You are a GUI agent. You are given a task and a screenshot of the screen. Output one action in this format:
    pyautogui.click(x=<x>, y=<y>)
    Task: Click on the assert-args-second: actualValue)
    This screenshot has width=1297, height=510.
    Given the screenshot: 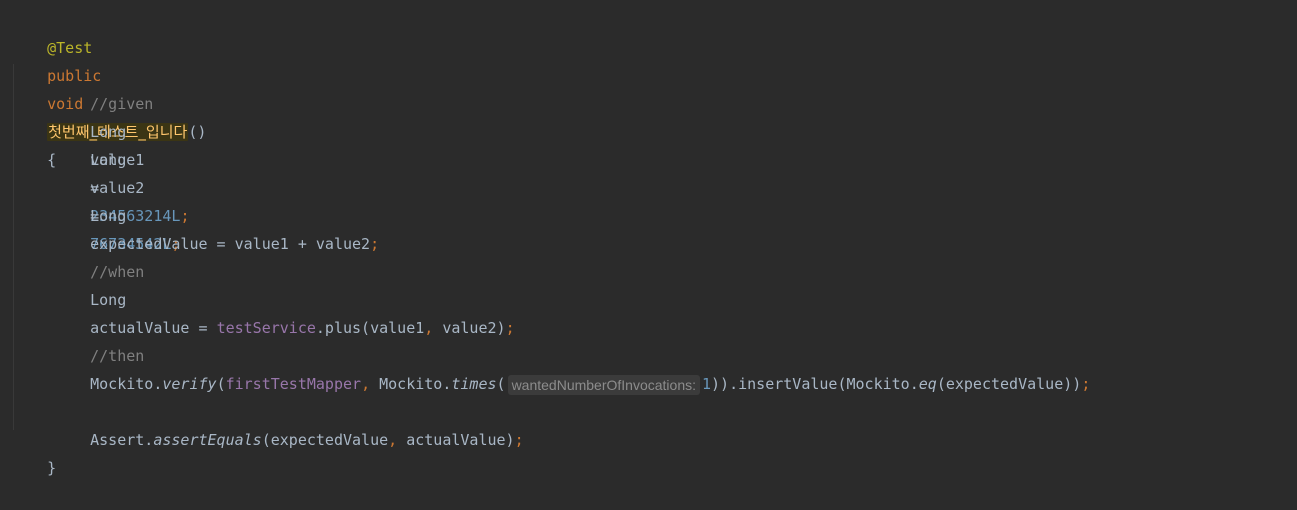 What is the action you would take?
    pyautogui.click(x=456, y=440)
    